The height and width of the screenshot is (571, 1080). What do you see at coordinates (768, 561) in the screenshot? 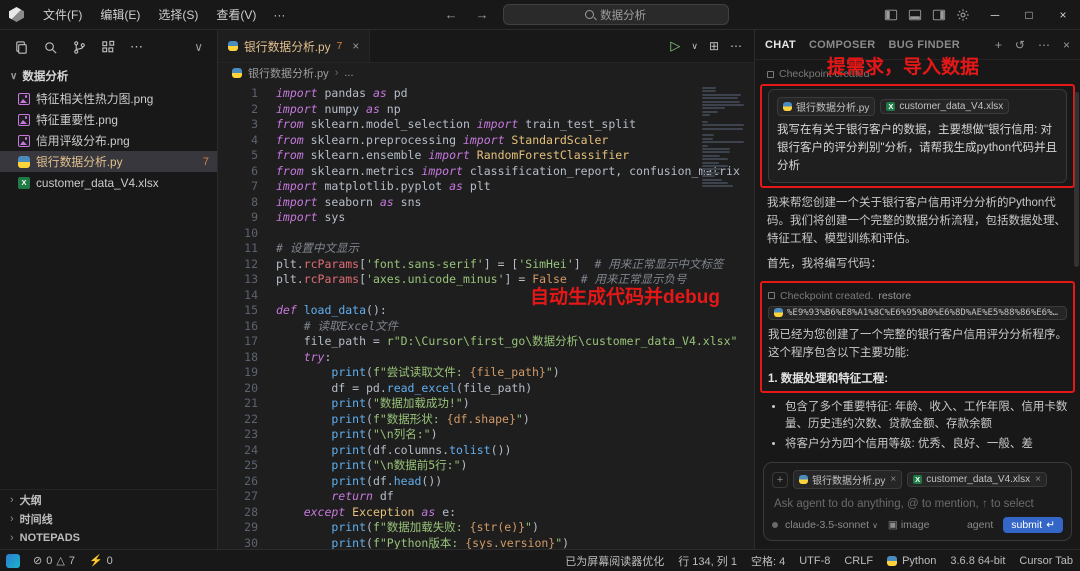
I see `status-indentation: 空格: 4` at bounding box center [768, 561].